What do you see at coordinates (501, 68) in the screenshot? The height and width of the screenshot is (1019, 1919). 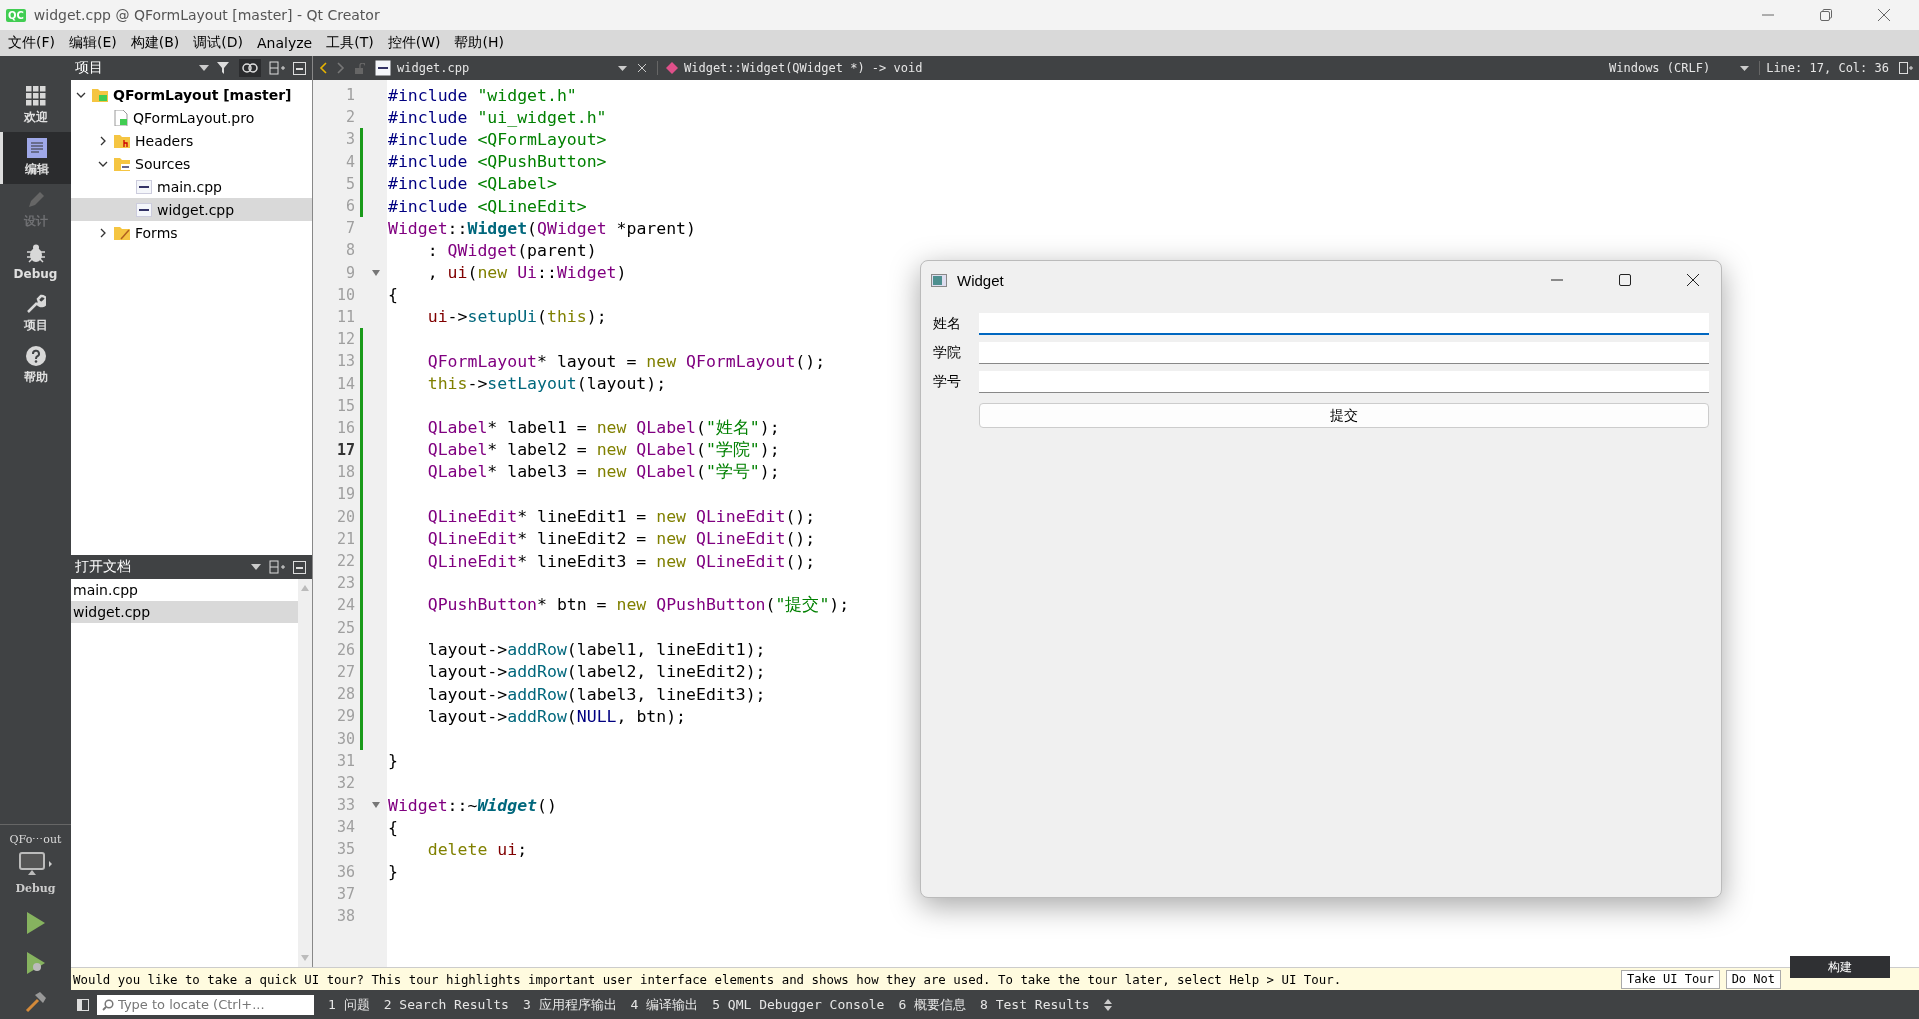 I see `file-dropdown: widget.cpp` at bounding box center [501, 68].